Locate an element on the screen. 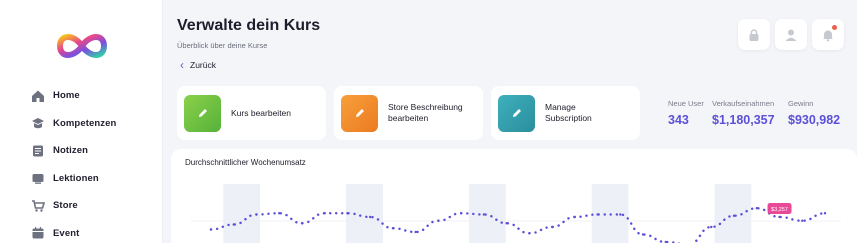 The width and height of the screenshot is (857, 243). sidebar-item-notizen: Notizen is located at coordinates (73, 151).